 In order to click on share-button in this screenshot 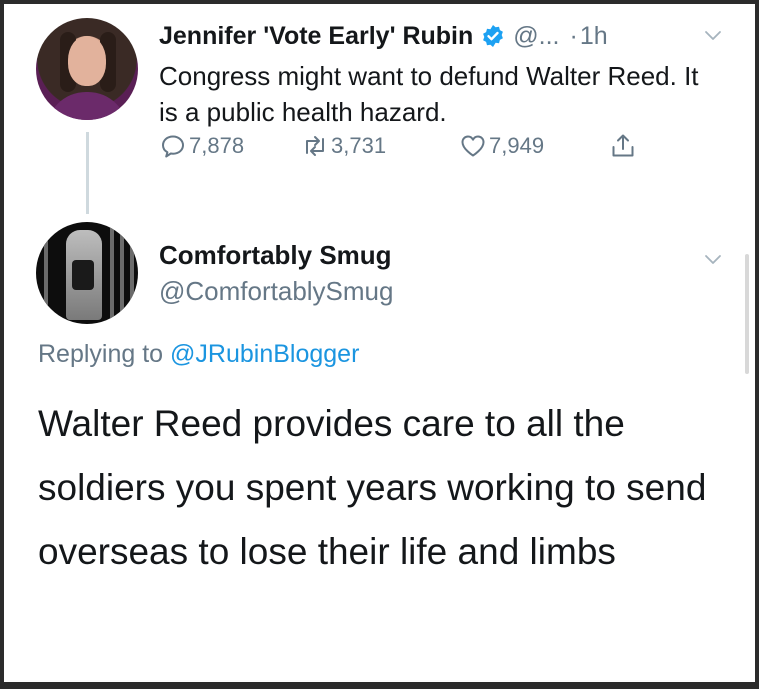, I will do `click(624, 146)`.